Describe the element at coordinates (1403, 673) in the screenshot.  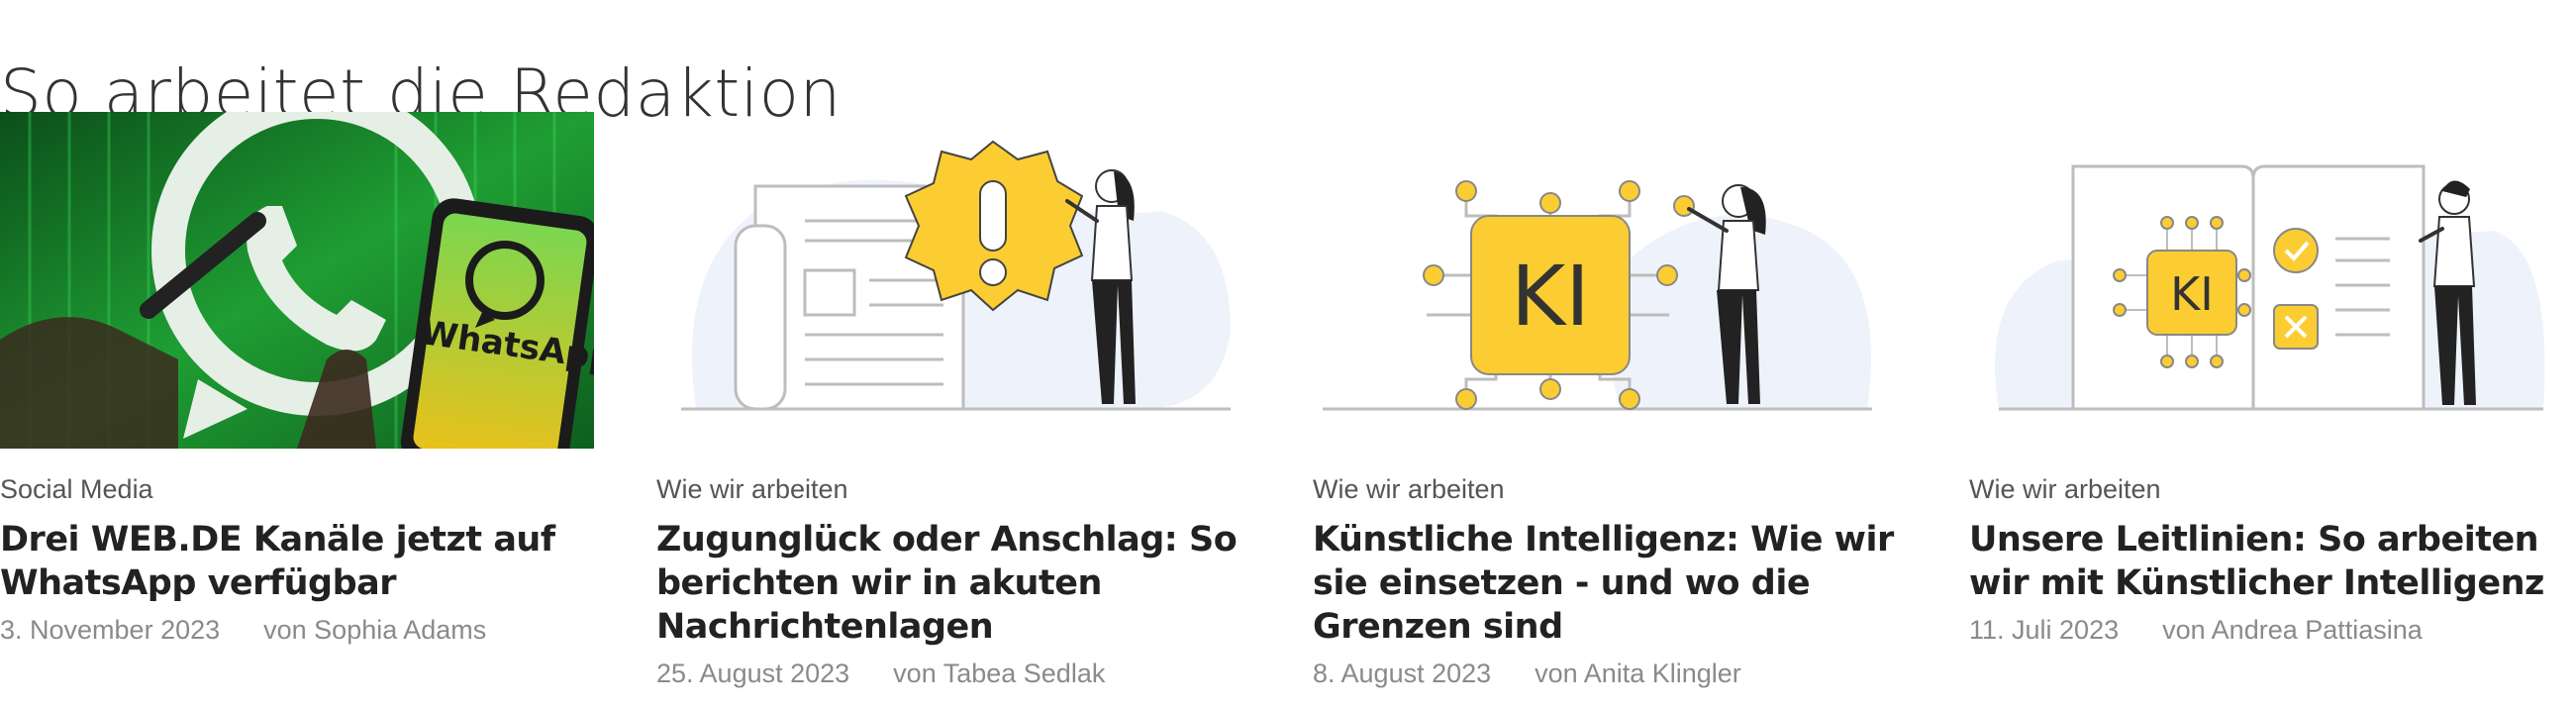
I see `article-date: 8. August 2023` at that location.